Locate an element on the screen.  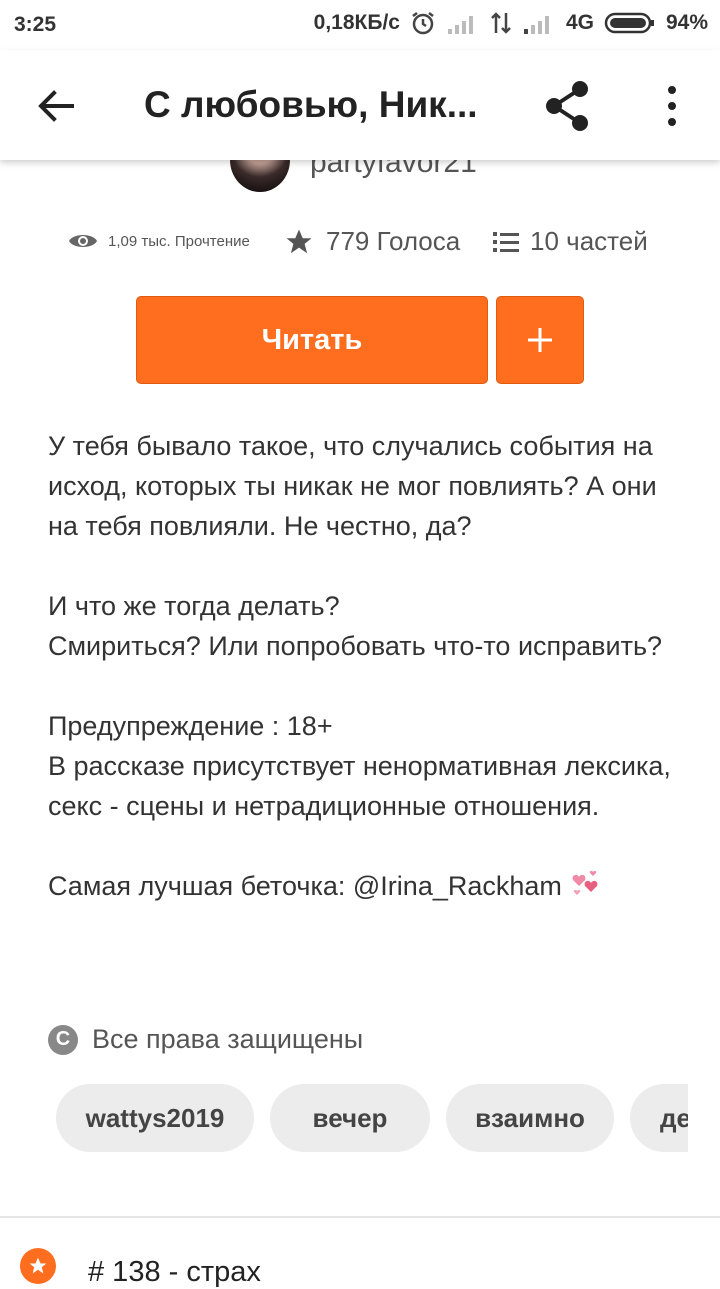
alarm-icon is located at coordinates (423, 23).